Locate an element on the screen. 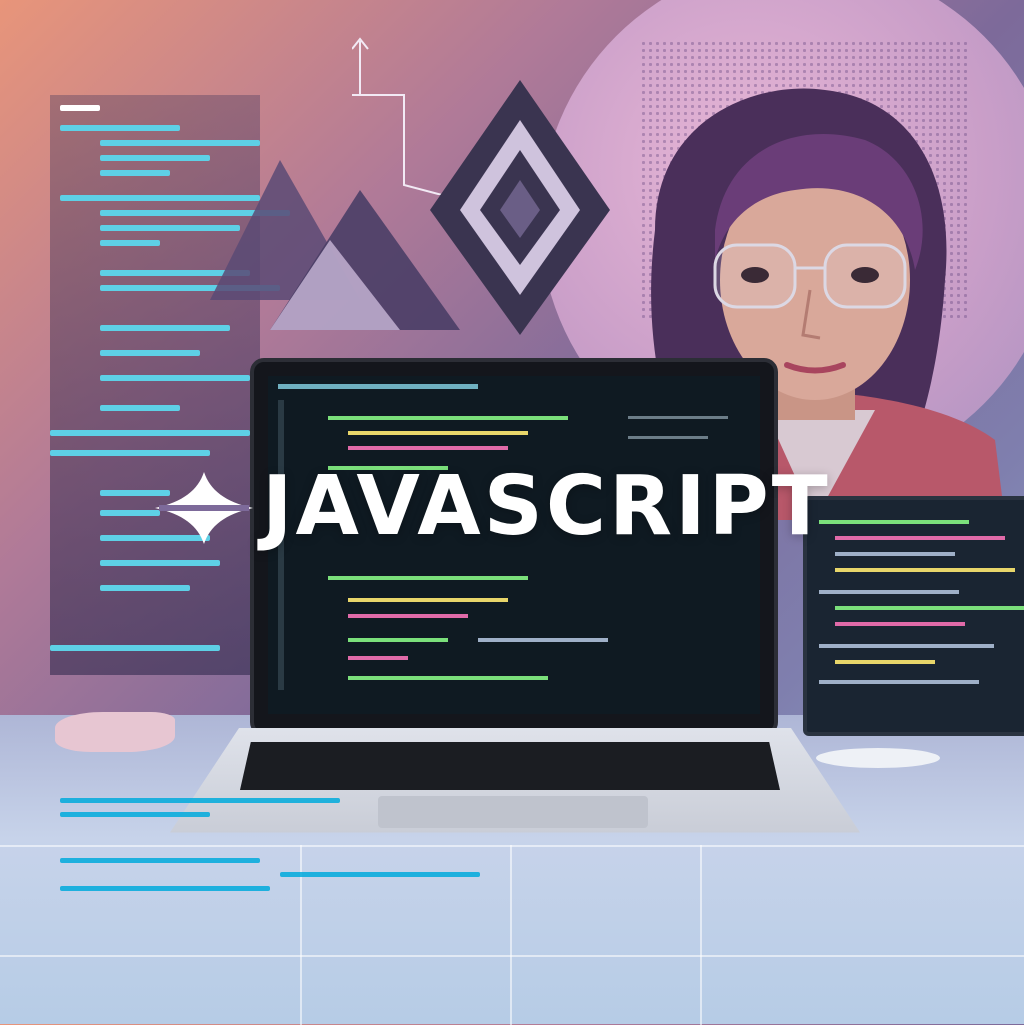 The height and width of the screenshot is (1025, 1024). hand is located at coordinates (115, 732).